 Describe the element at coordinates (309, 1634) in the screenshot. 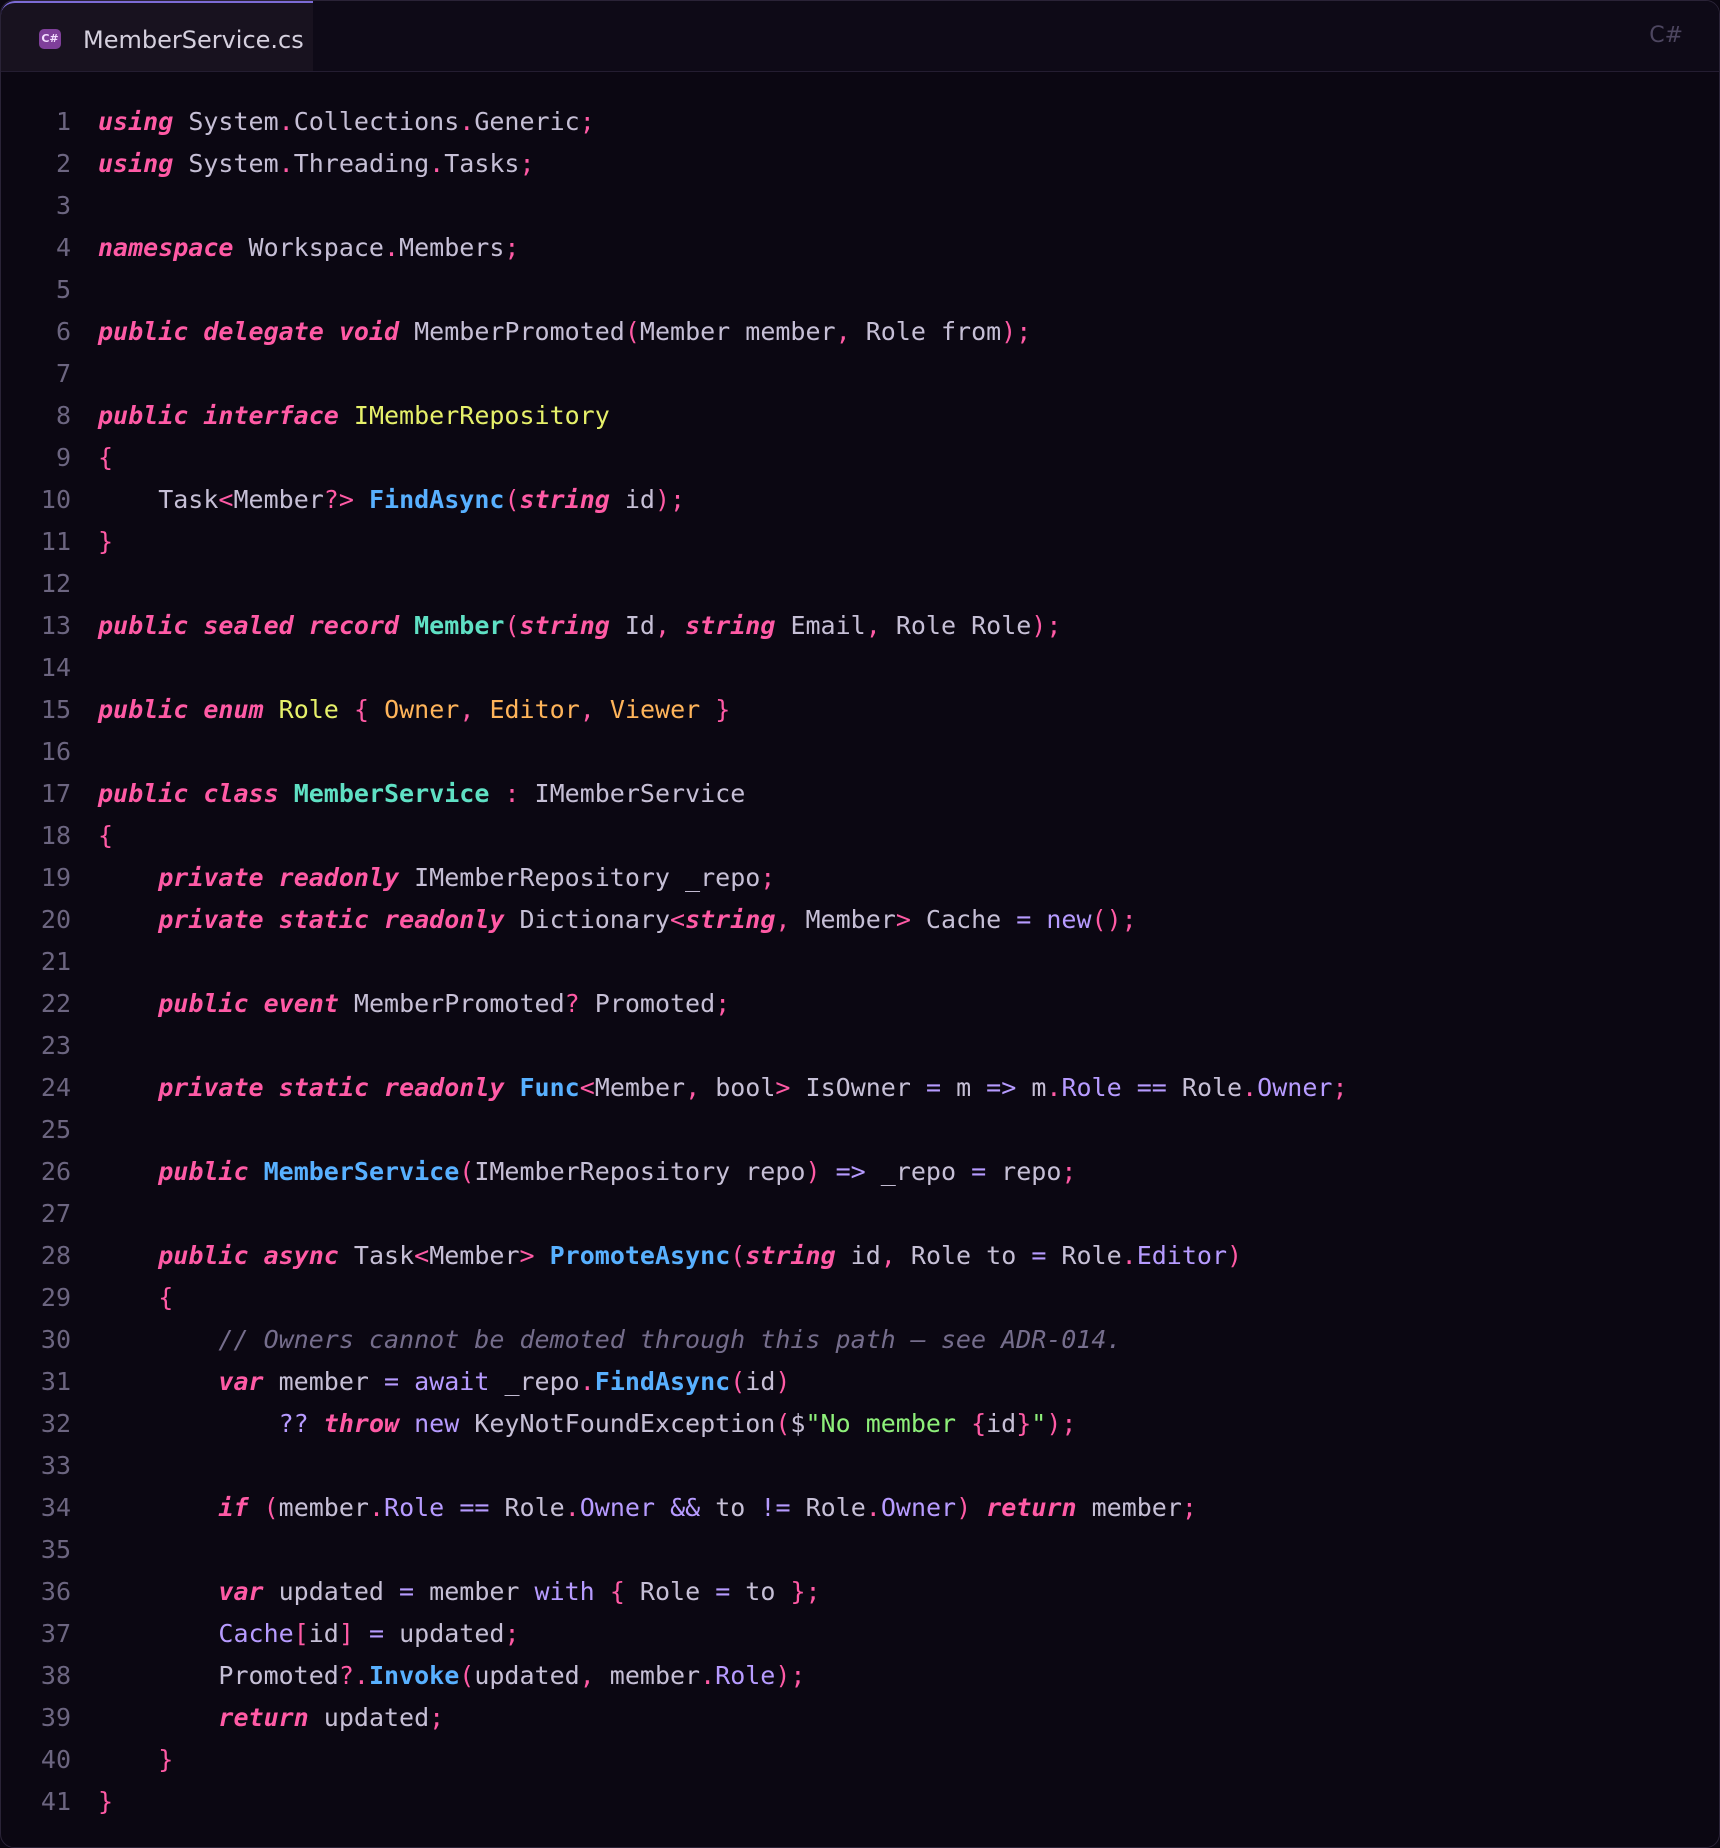

I see `code-text: Cache[id] = updated;` at that location.